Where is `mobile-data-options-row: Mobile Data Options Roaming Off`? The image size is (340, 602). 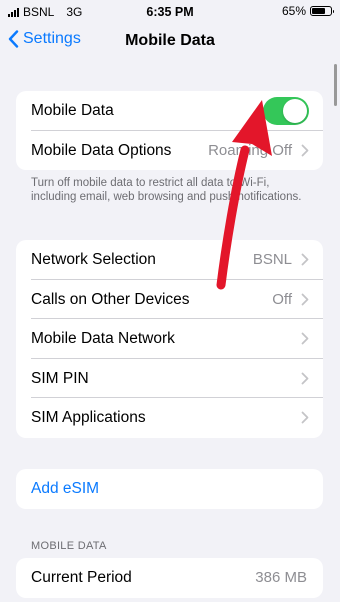 mobile-data-options-row: Mobile Data Options Roaming Off is located at coordinates (169, 151).